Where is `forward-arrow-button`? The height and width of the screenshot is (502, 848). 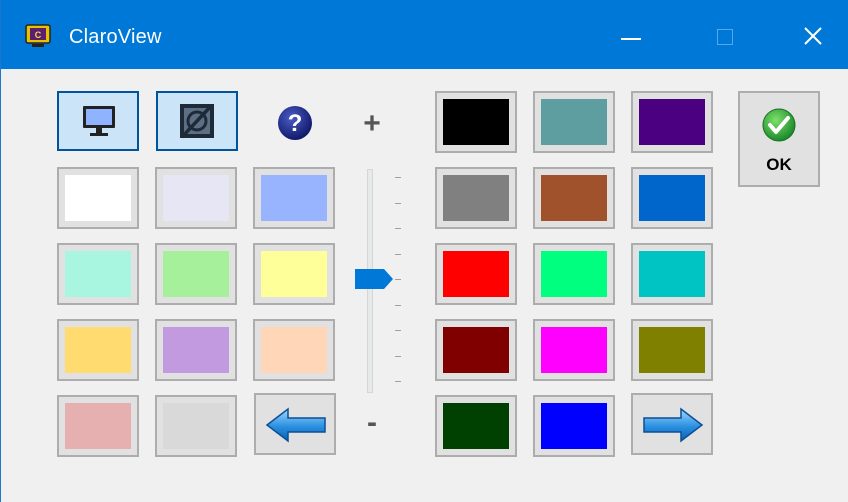 forward-arrow-button is located at coordinates (672, 424).